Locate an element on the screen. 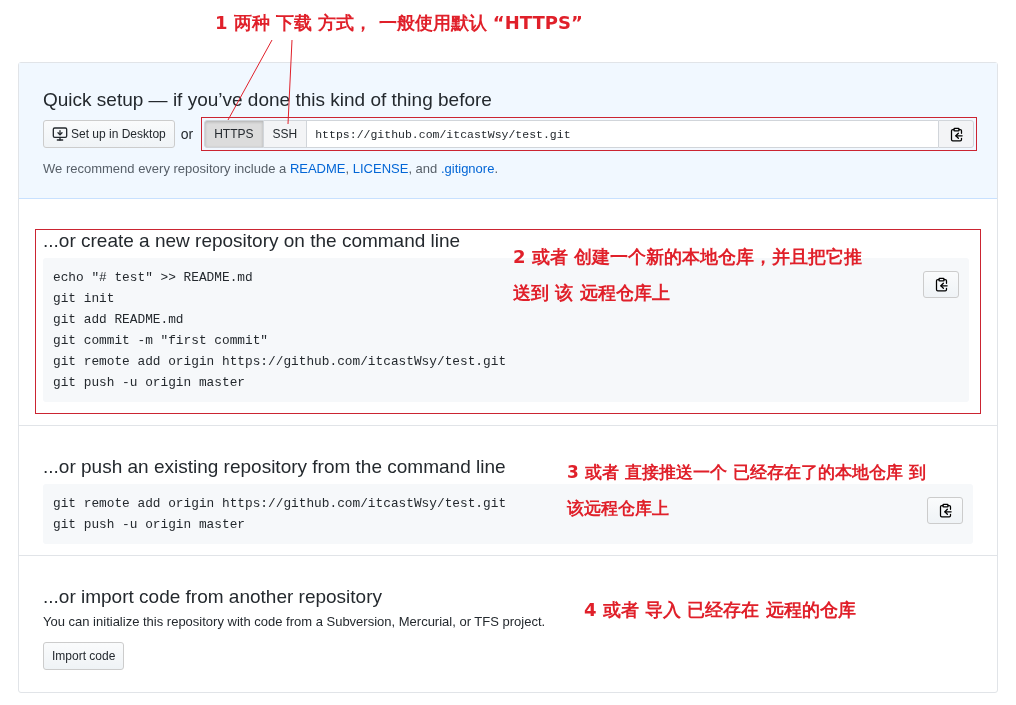 This screenshot has height=705, width=1016. annotation-text: 4 或者 导入 已经存在 远程的仓库 is located at coordinates (720, 610).